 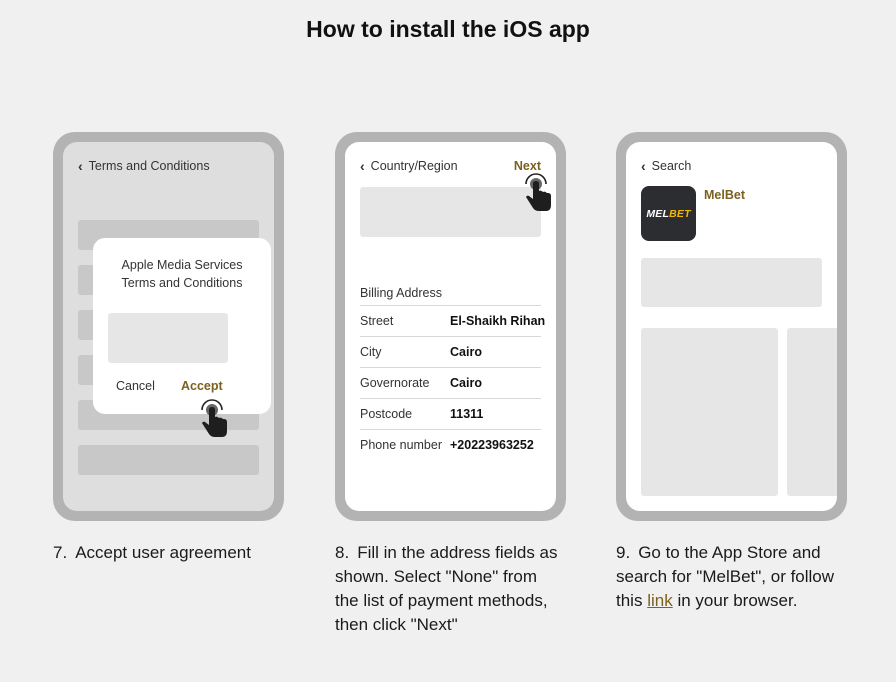 What do you see at coordinates (396, 624) in the screenshot?
I see `step-text-line: then click "Next"` at bounding box center [396, 624].